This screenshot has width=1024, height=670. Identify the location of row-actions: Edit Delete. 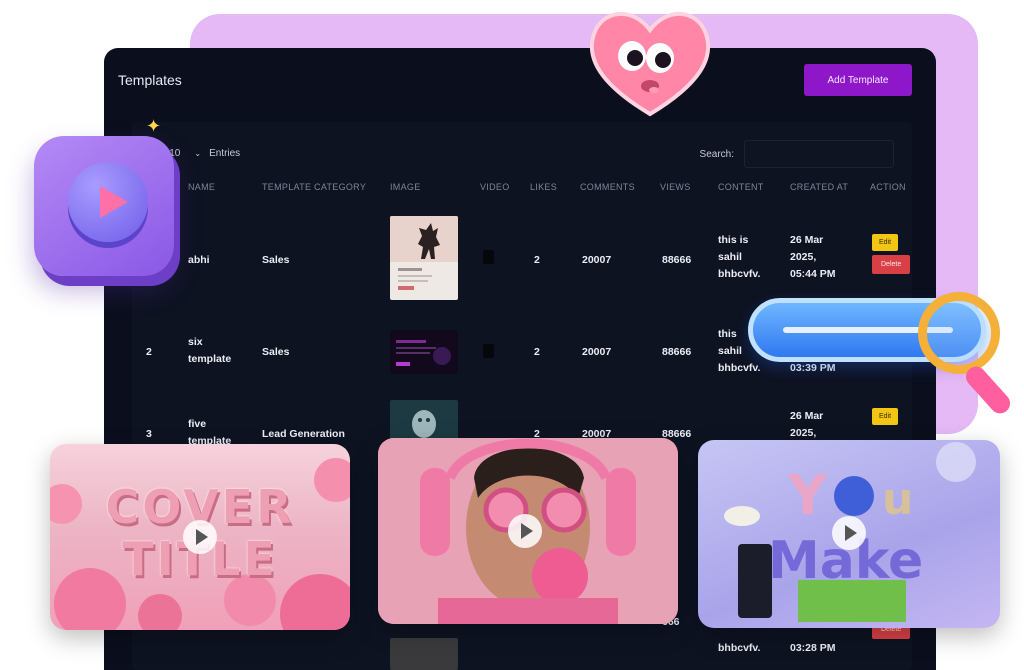
(891, 254).